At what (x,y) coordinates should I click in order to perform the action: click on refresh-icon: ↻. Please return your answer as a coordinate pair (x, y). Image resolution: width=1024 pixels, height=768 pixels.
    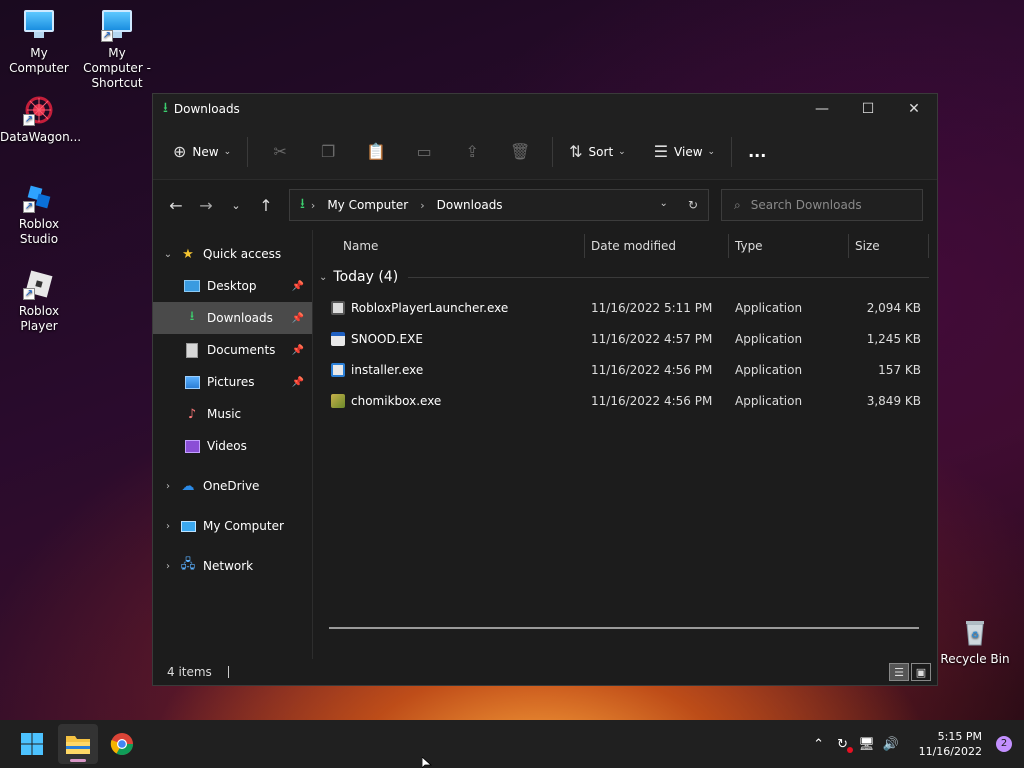
    Looking at the image, I should click on (693, 205).